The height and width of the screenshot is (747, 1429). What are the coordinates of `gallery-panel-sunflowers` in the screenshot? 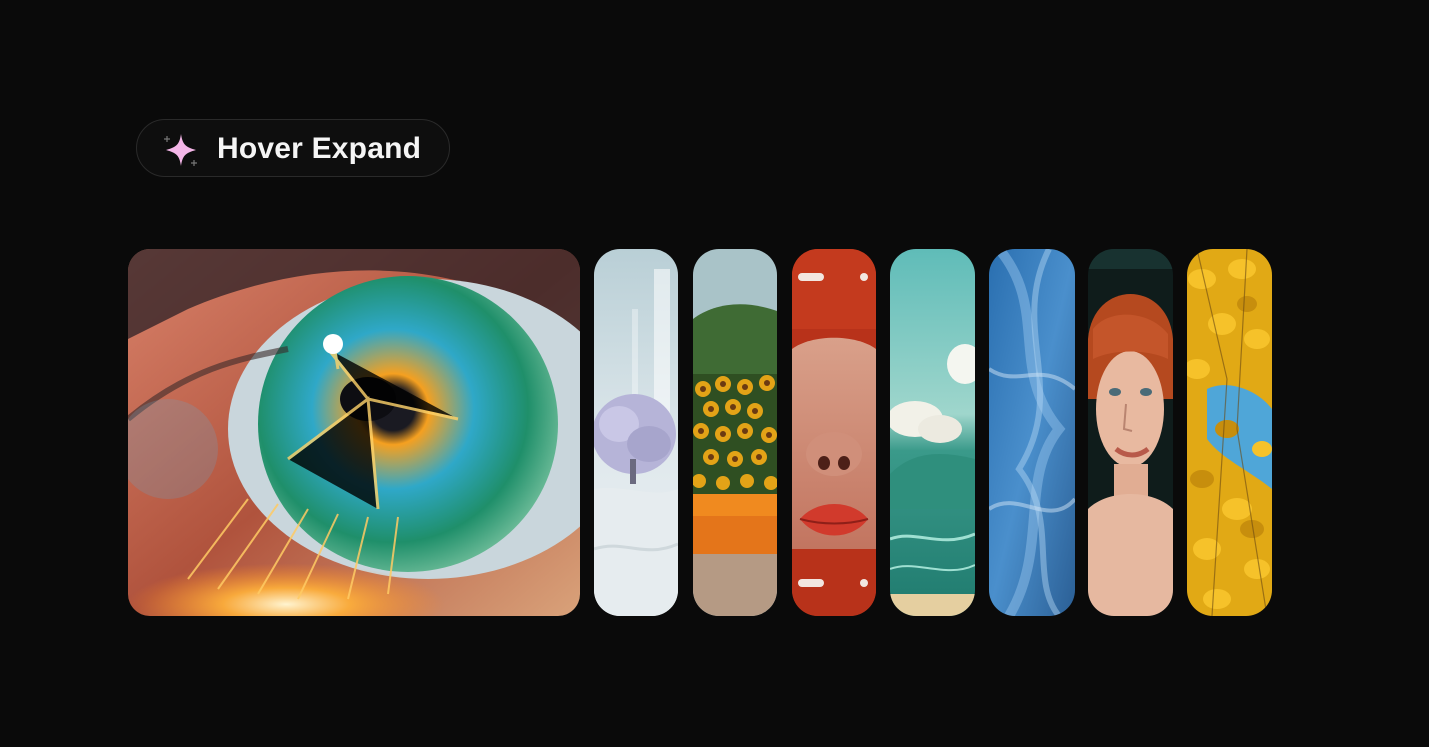 It's located at (735, 432).